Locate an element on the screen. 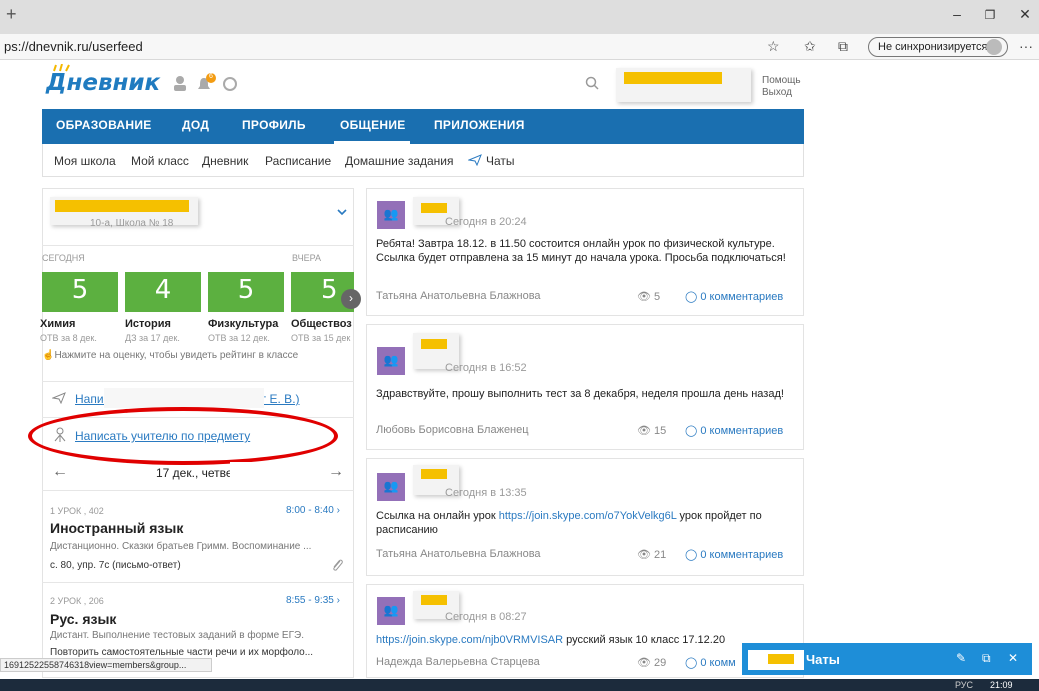  favorite-star-icon: ☆ is located at coordinates (773, 46).